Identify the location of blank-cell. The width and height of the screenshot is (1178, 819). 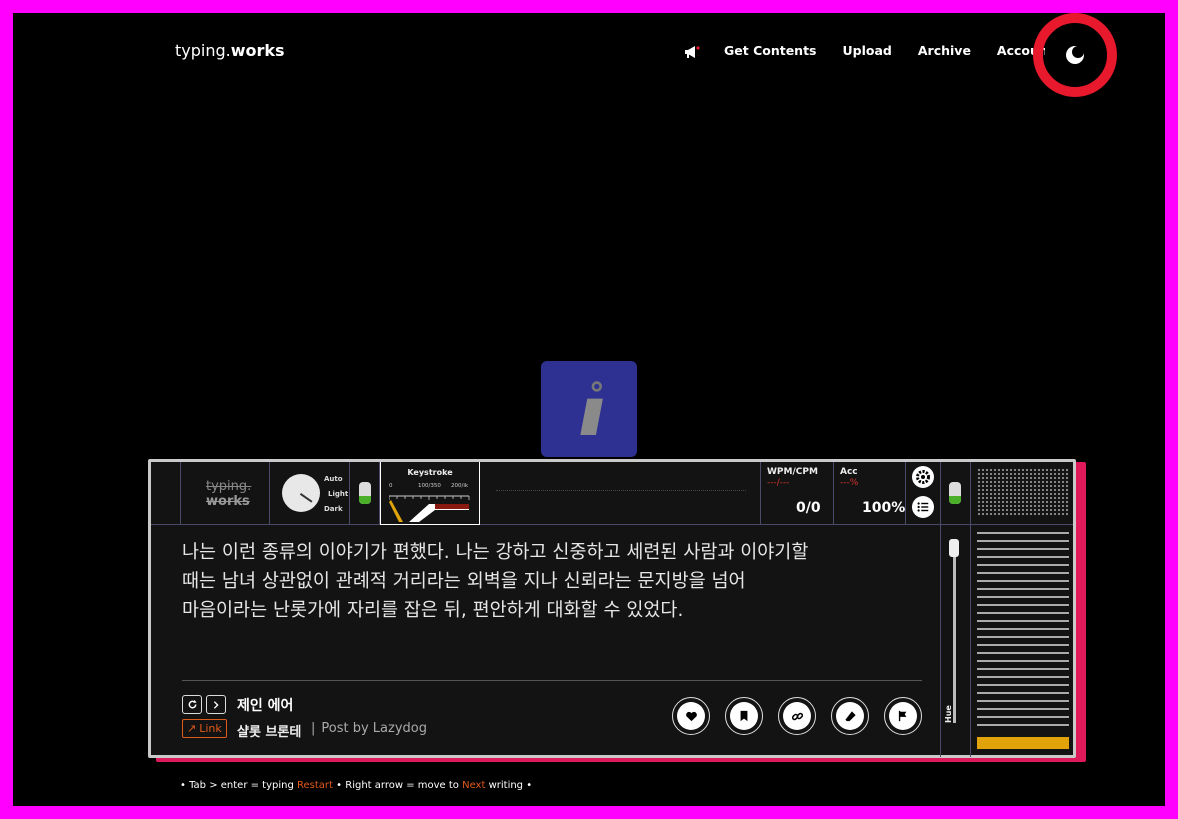
(166, 493).